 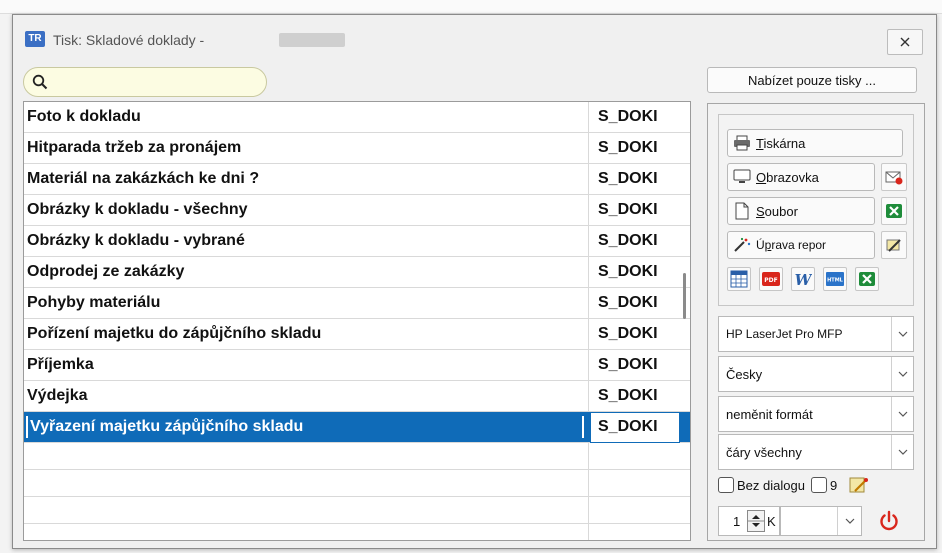 I want to click on report-edit-label: rava repor, so click(x=799, y=245).